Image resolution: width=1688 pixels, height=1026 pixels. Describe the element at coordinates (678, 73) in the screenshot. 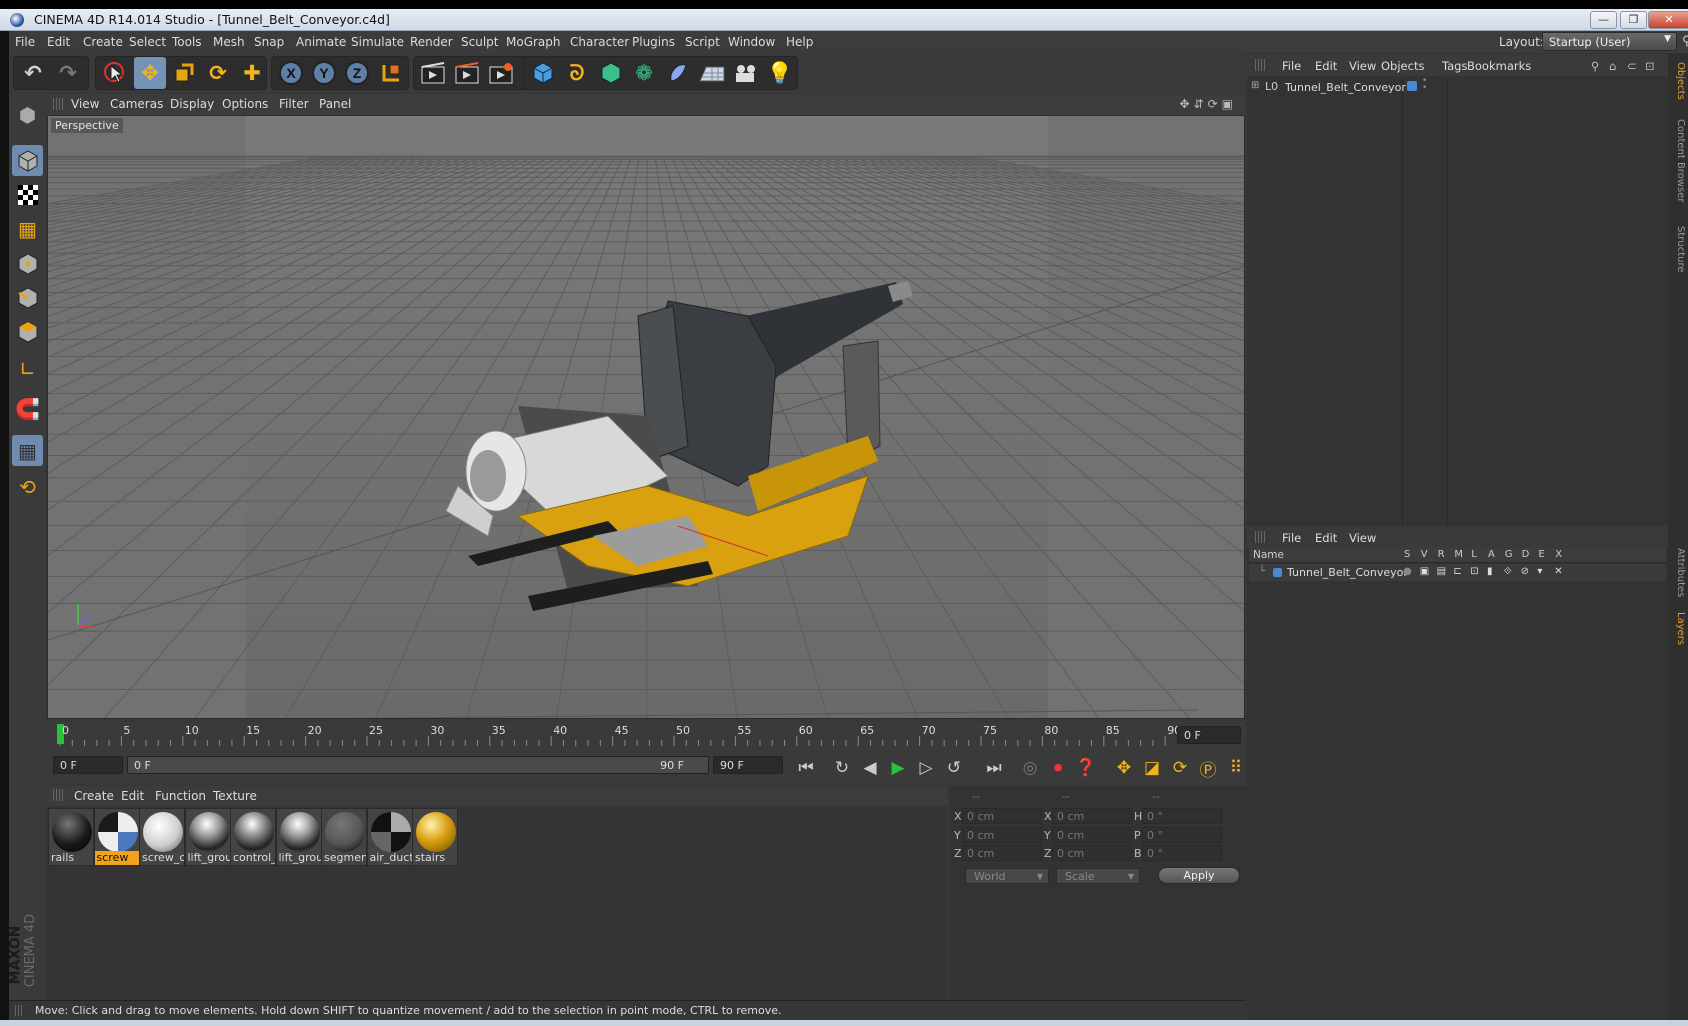

I see `deformer-icon` at that location.